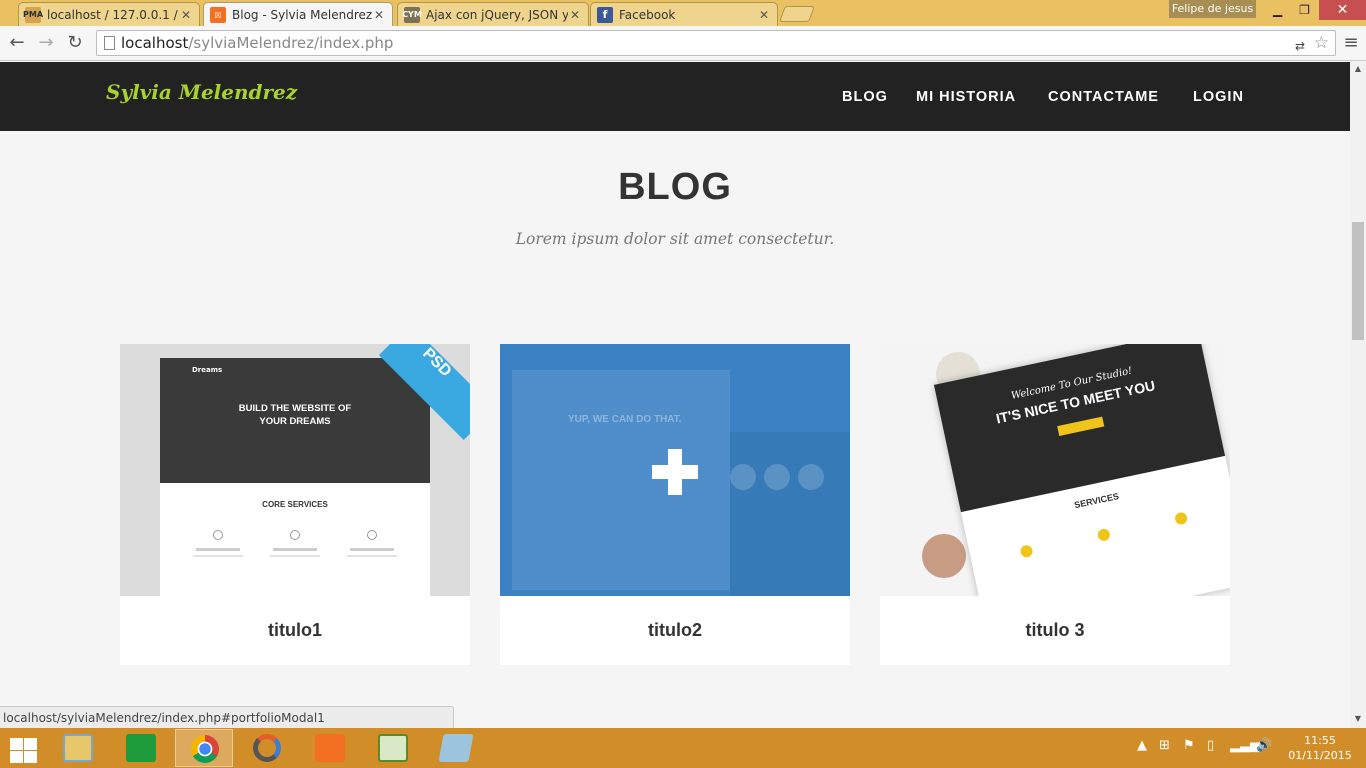  Describe the element at coordinates (1103, 97) in the screenshot. I see `nav-contactame: CONTACTAME` at that location.